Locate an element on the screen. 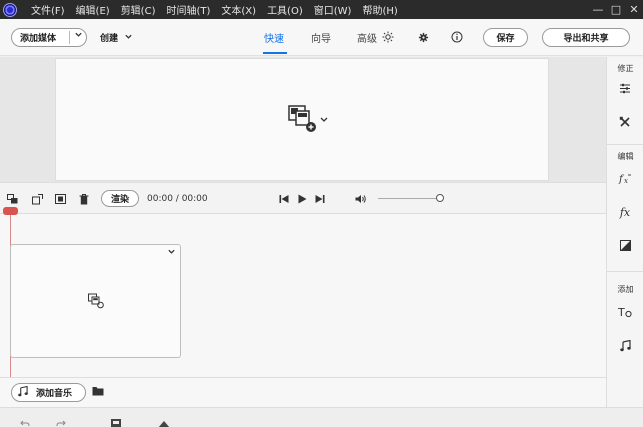 The height and width of the screenshot is (427, 643). skip-back-icon is located at coordinates (284, 199).